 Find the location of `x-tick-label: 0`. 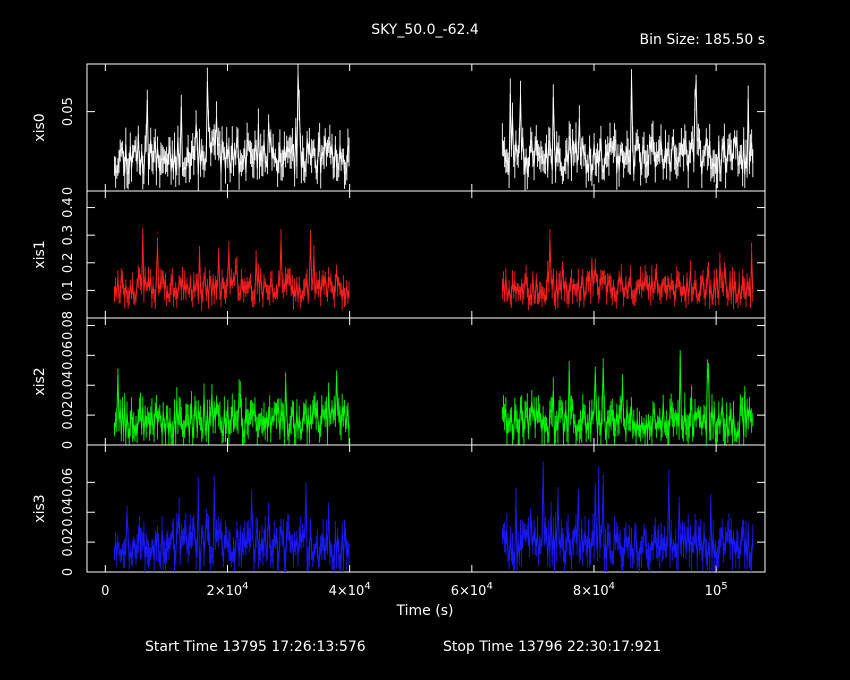

x-tick-label: 0 is located at coordinates (105, 591).